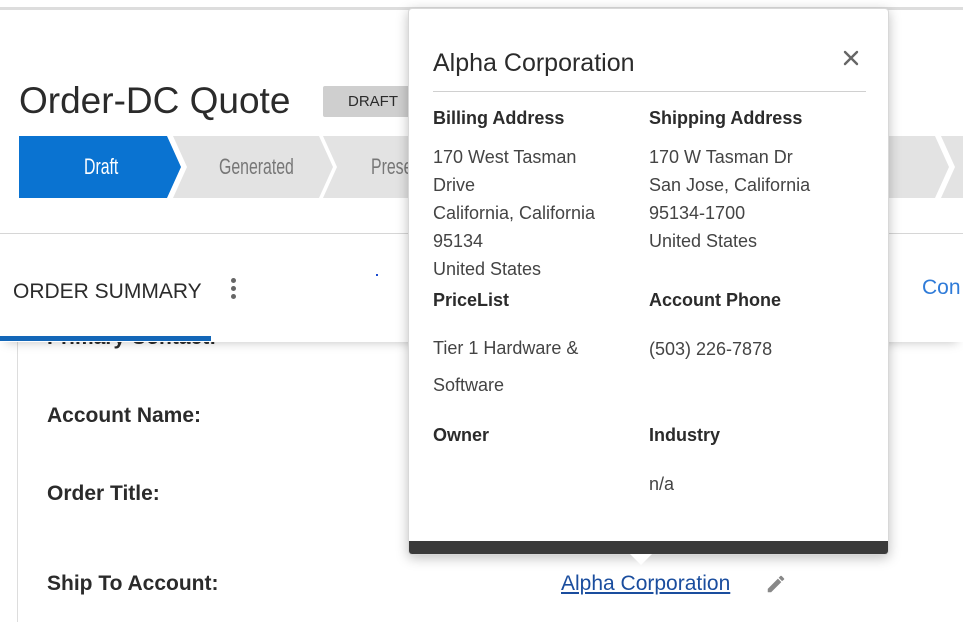 The image size is (963, 622). Describe the element at coordinates (124, 415) in the screenshot. I see `account-name-label: Account Name:` at that location.